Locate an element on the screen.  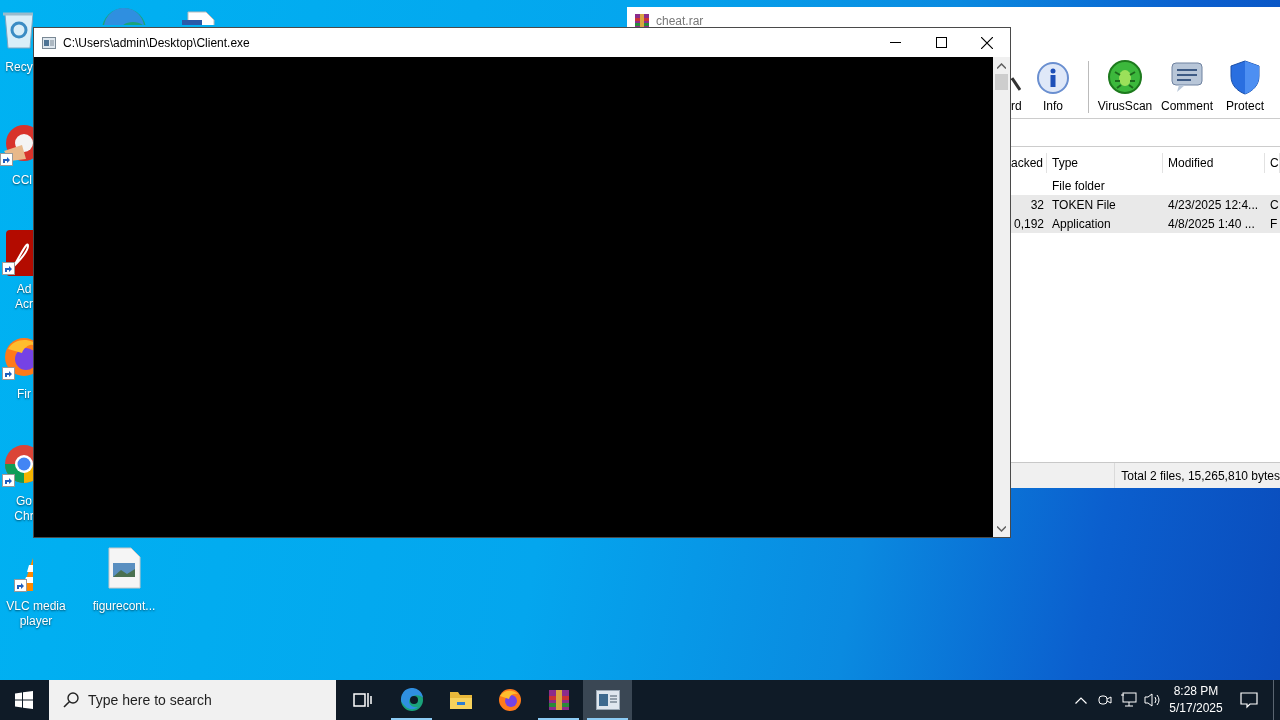
search-field: Type here to search is located at coordinates (192, 700).